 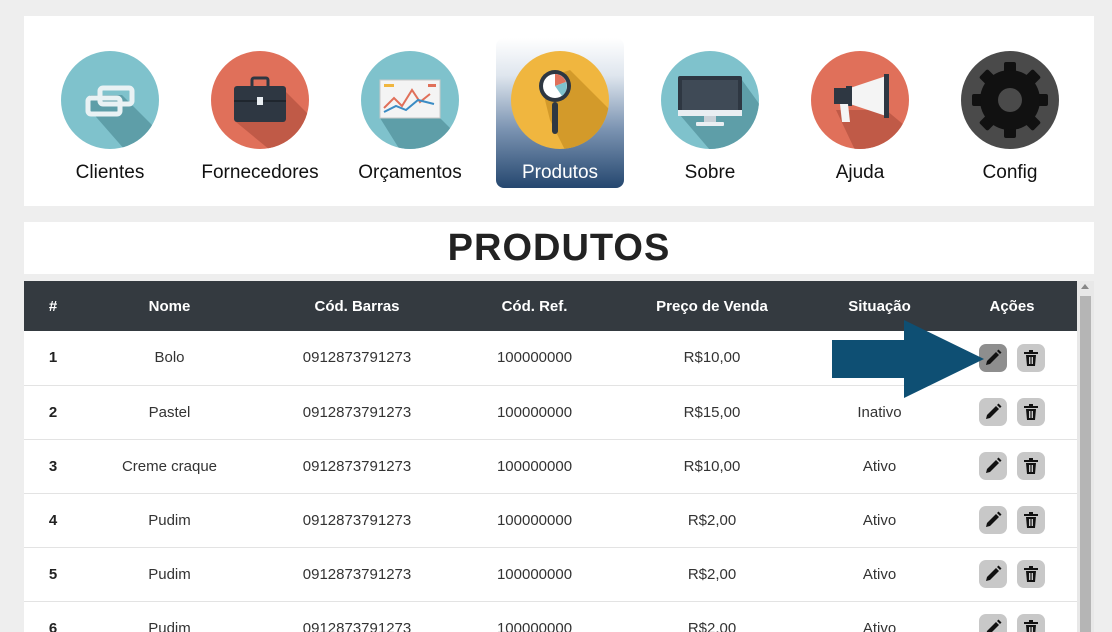 What do you see at coordinates (860, 172) in the screenshot?
I see `nav-label: Ajuda` at bounding box center [860, 172].